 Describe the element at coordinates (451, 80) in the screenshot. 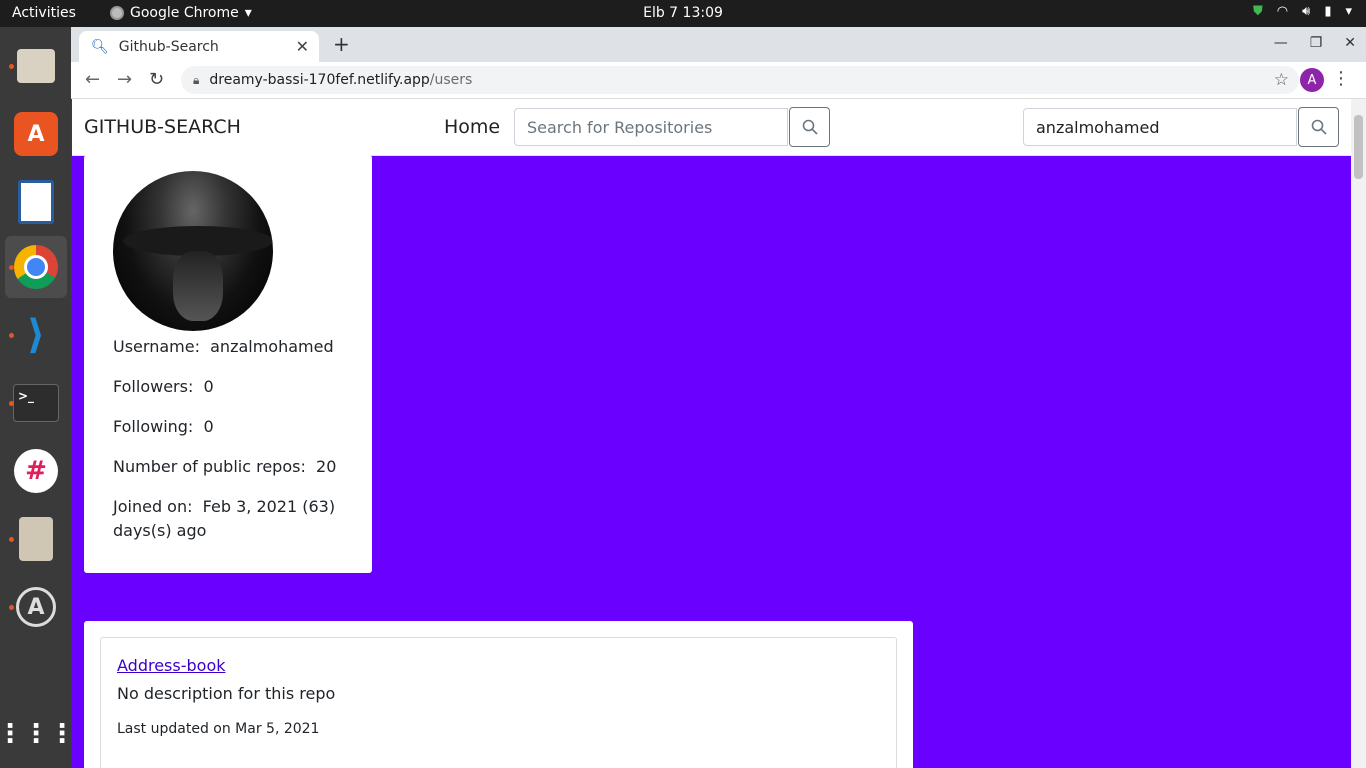

I see `url-path: /users` at that location.